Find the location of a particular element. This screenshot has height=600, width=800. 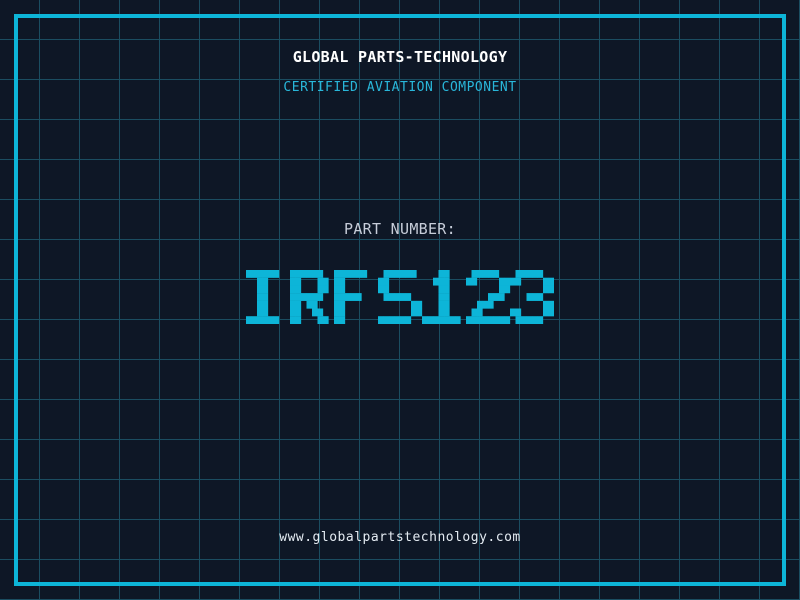

website-url: www.globalpartstechnology.com is located at coordinates (400, 537).